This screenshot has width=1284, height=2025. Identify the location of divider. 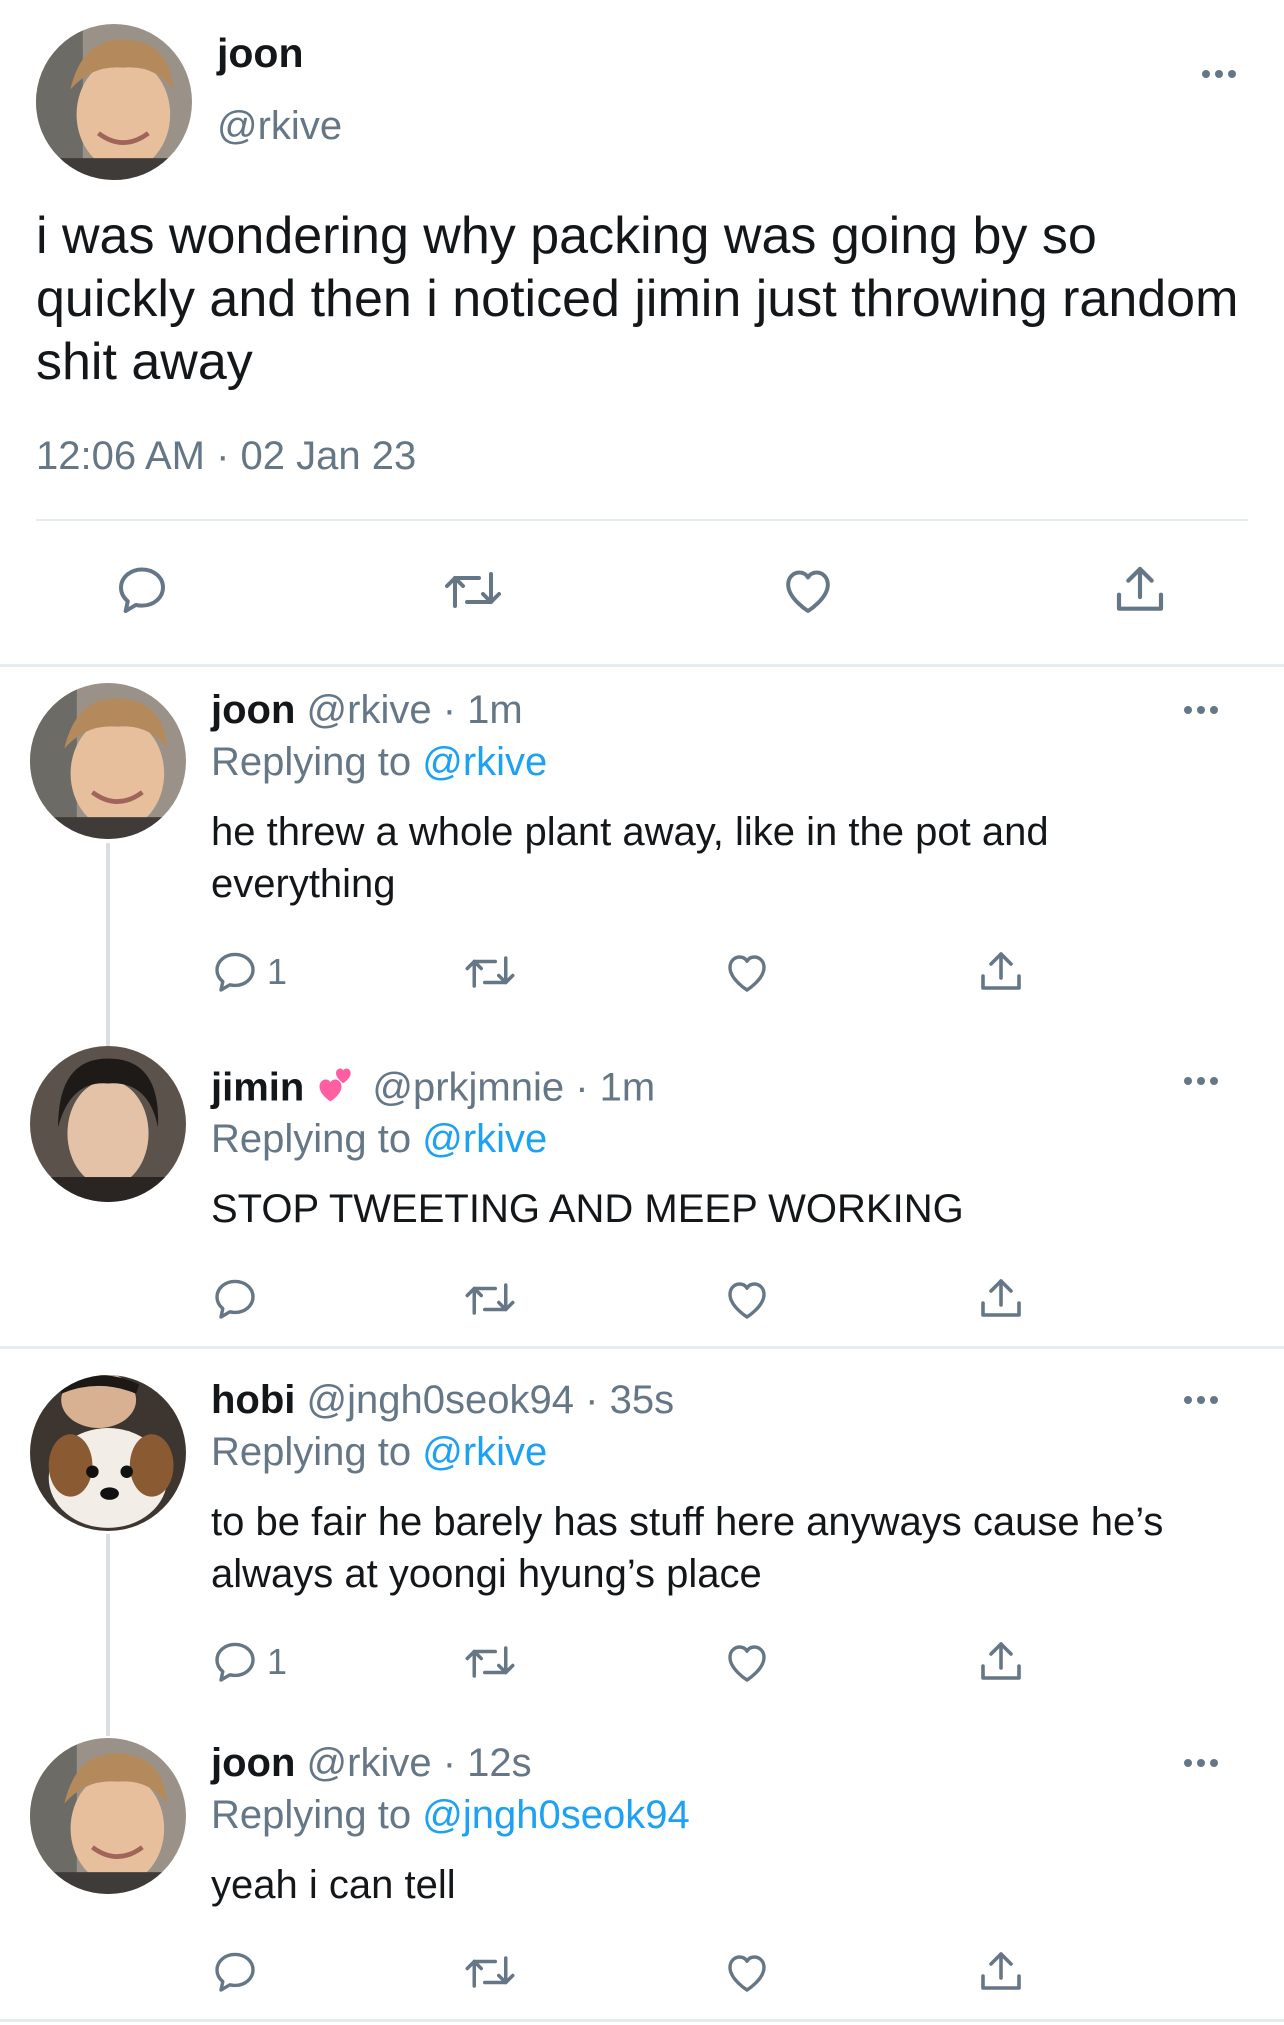
(642, 520).